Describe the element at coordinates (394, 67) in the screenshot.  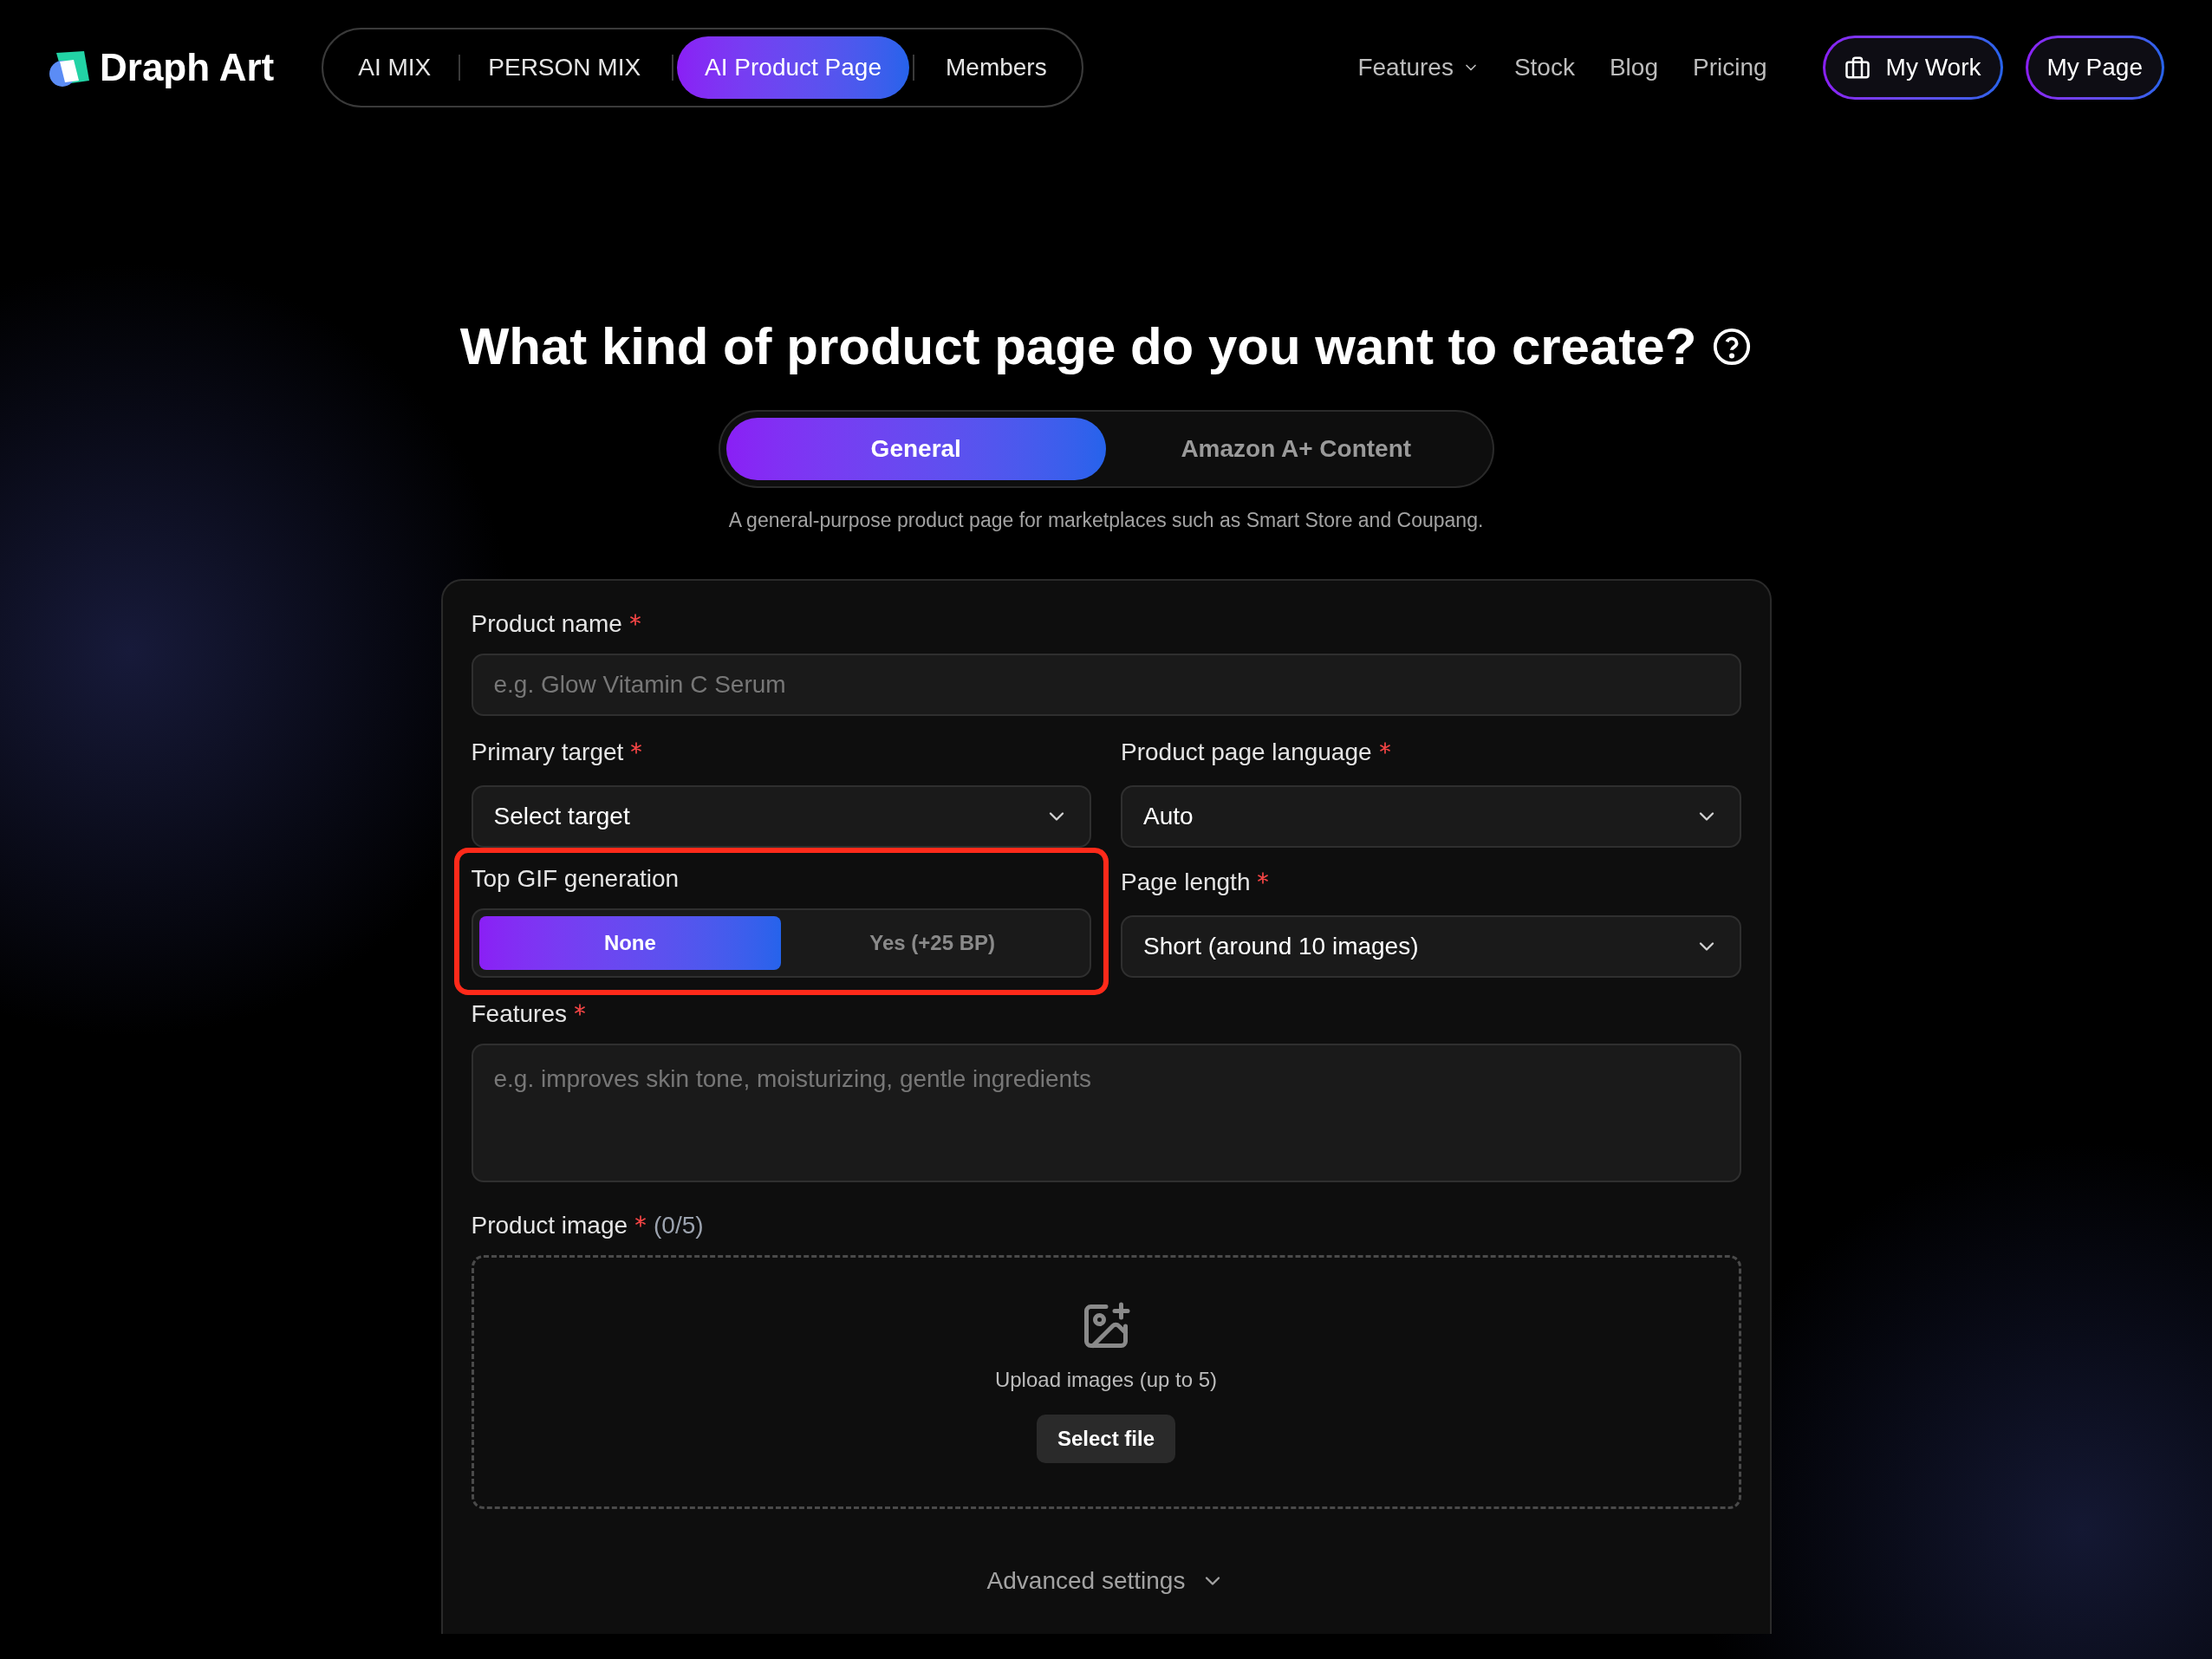
I see `nav-tab: AI MIX` at that location.